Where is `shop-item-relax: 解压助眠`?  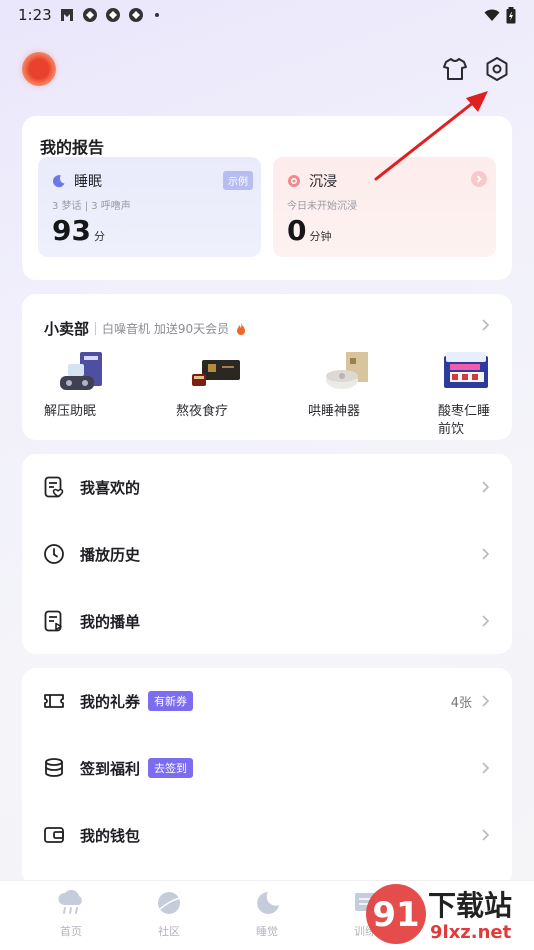
shop-item-relax: 解压助眠 is located at coordinates (89, 385).